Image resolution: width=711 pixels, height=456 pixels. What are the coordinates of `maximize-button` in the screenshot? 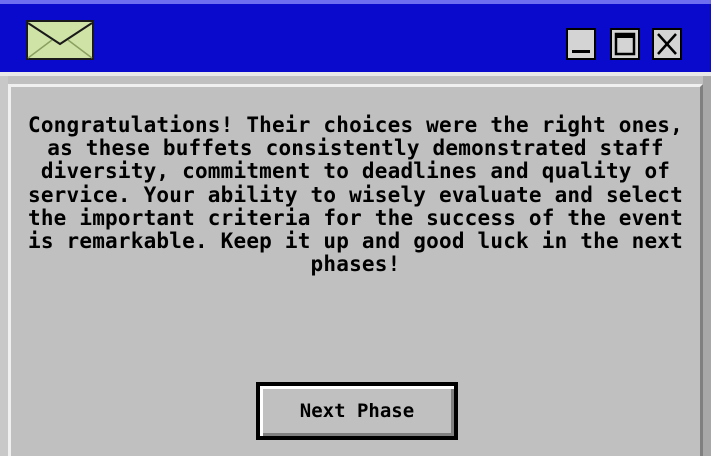 It's located at (625, 44).